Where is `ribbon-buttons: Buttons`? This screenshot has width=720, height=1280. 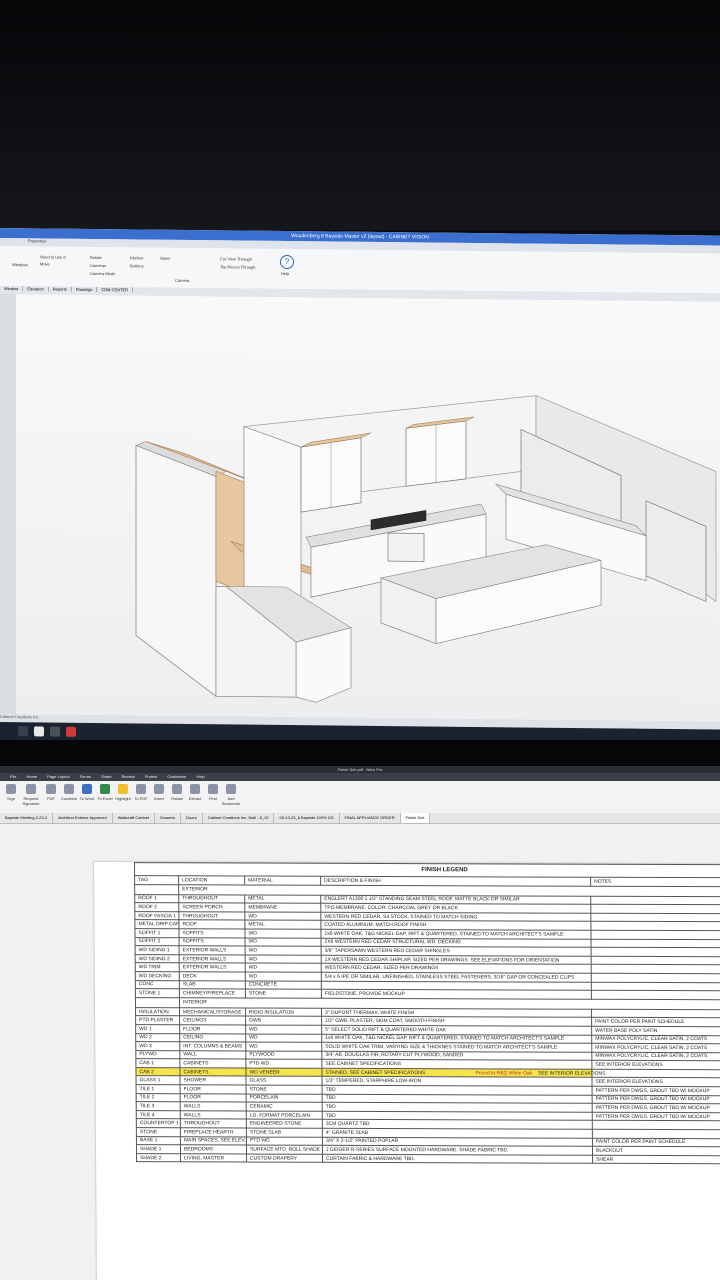 ribbon-buttons: Buttons is located at coordinates (137, 265).